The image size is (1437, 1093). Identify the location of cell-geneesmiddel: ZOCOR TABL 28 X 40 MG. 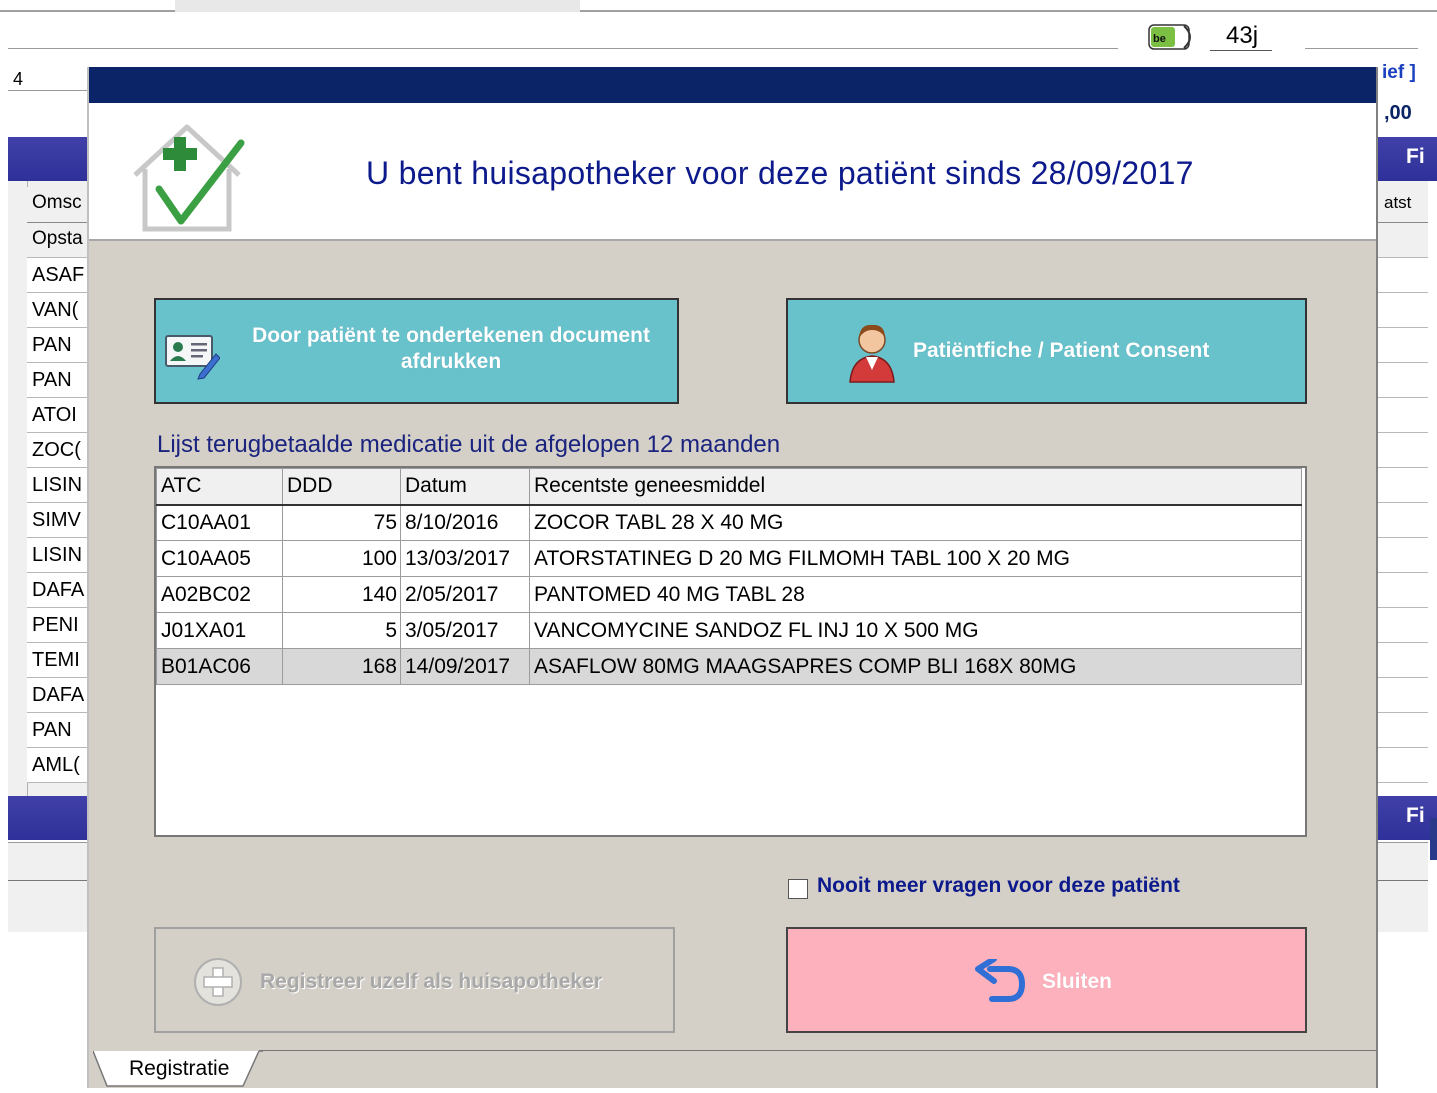
(915, 522).